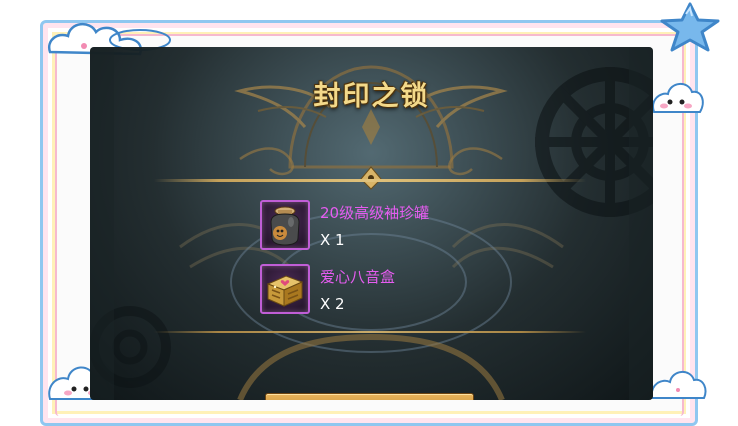  I want to click on cloud-face-icon, so click(678, 101).